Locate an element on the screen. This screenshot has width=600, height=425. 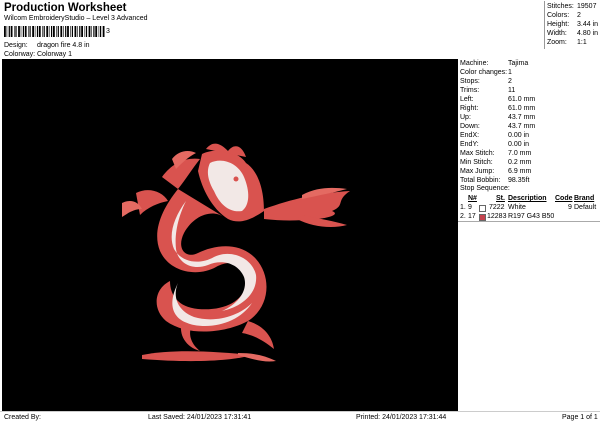
seq-row-st: 7222 is located at coordinates (497, 207).